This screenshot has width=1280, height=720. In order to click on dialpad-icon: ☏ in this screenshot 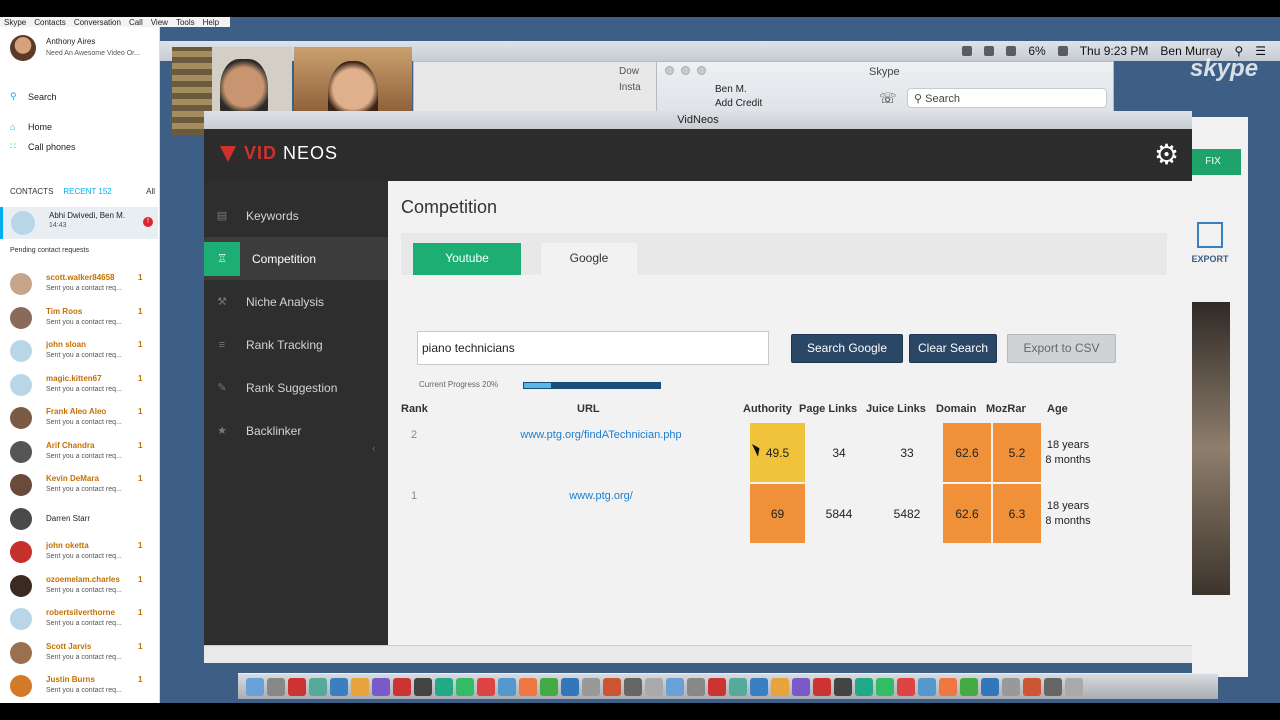, I will do `click(888, 98)`.